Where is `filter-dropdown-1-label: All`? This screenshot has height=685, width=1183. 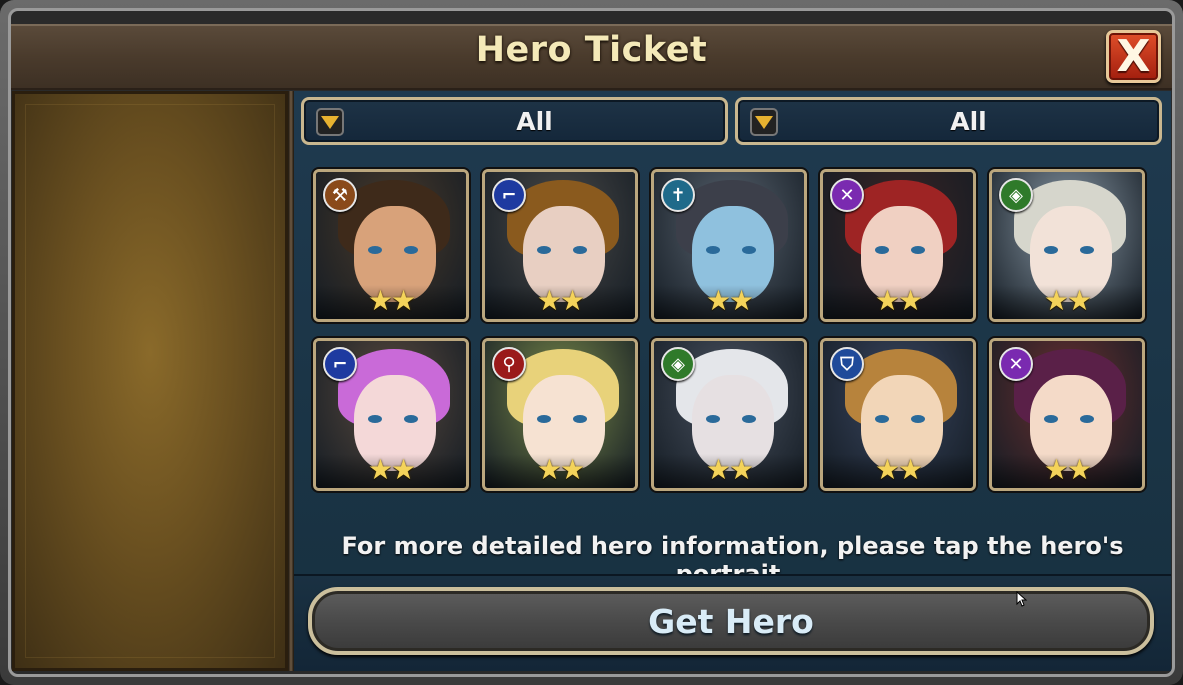
filter-dropdown-1-label: All is located at coordinates (534, 121).